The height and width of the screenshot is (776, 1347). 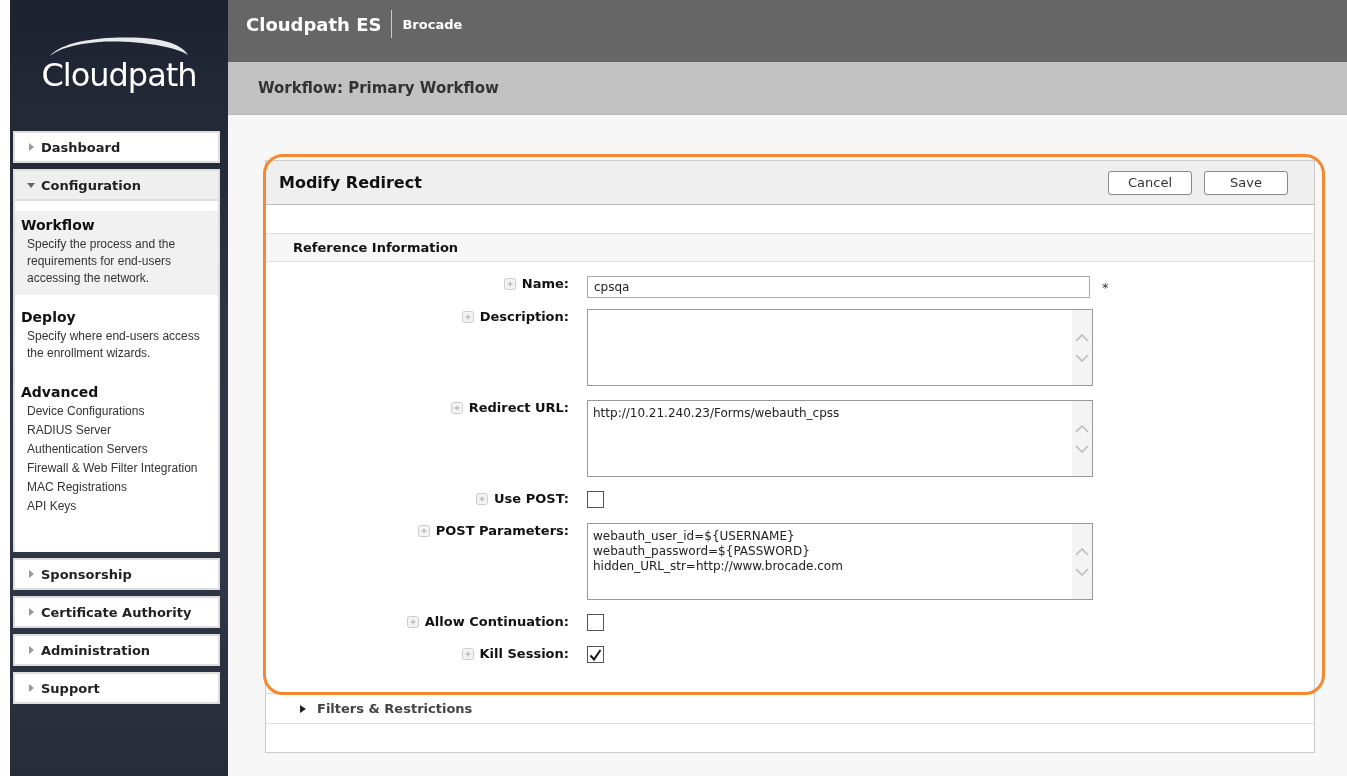 What do you see at coordinates (496, 621) in the screenshot?
I see `field-label: Allow Continuation:` at bounding box center [496, 621].